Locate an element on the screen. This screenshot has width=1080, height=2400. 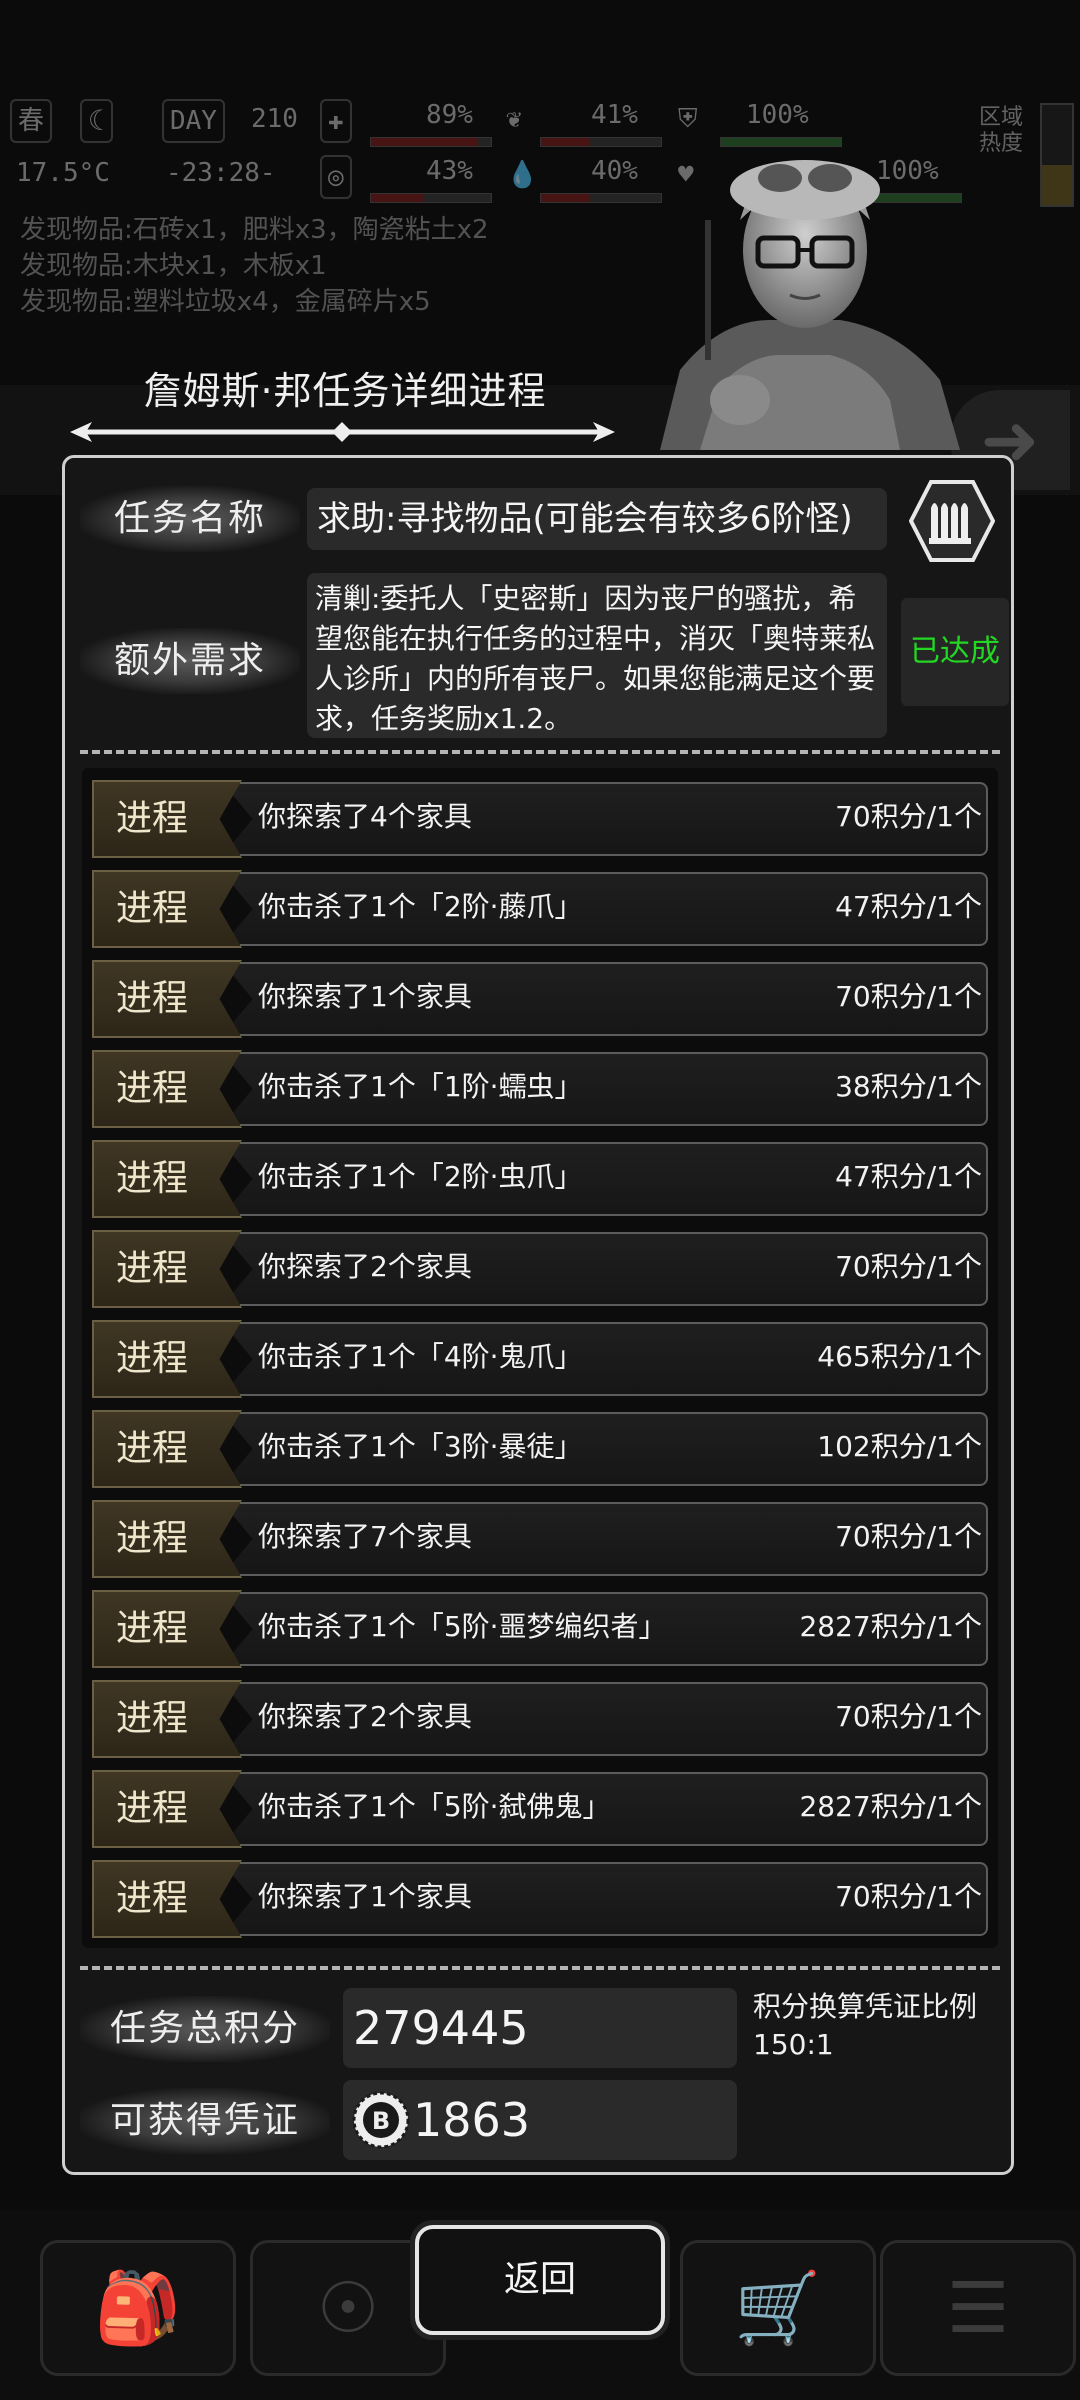
progress-row-text: 你击杀了1个「5阶·弑佛鬼」 2827积分/1个 is located at coordinates (605, 1809).